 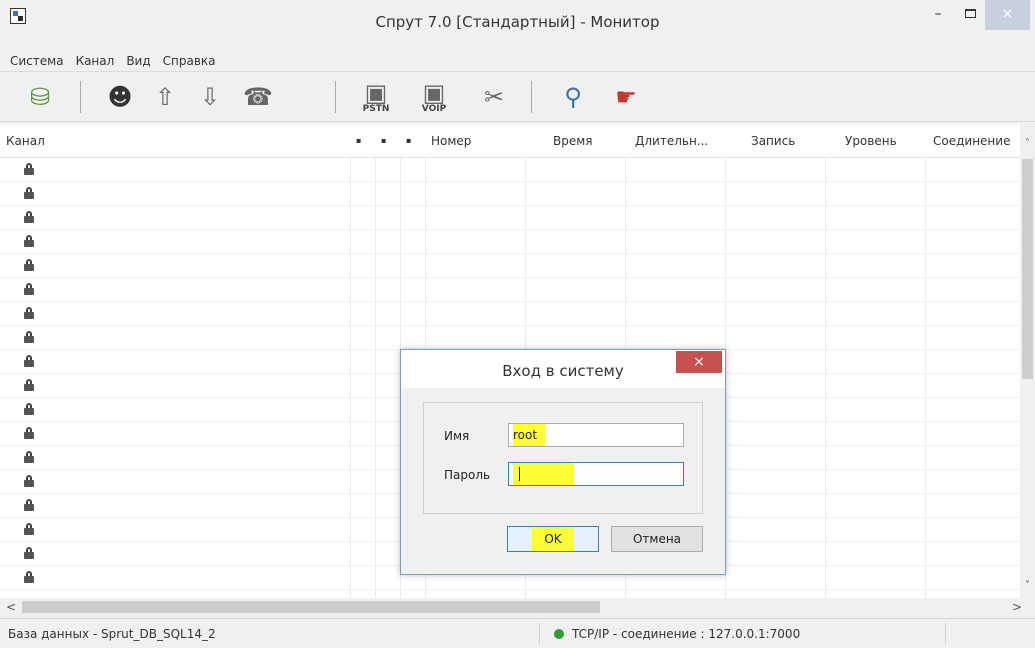 I want to click on status-database: База данных - Sprut_DB_SQL14_2, so click(x=274, y=634).